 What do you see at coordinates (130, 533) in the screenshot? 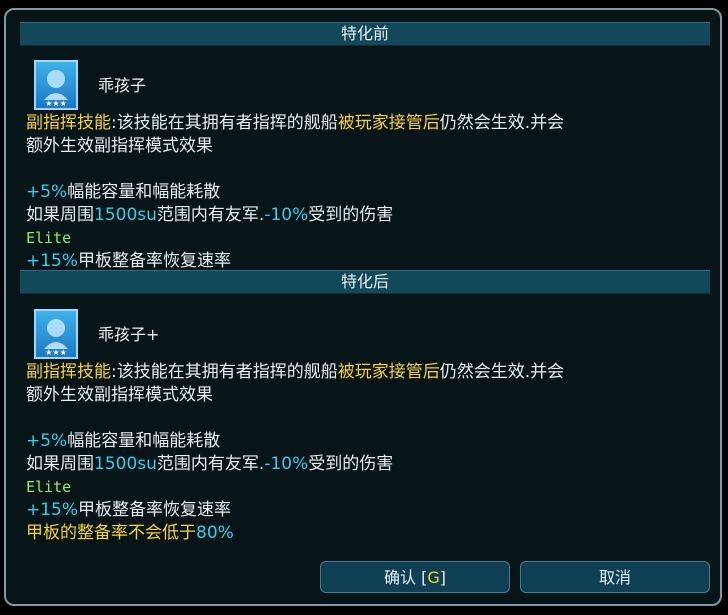
I see `bonus-line-4: 甲板的整备率不会低于80%` at bounding box center [130, 533].